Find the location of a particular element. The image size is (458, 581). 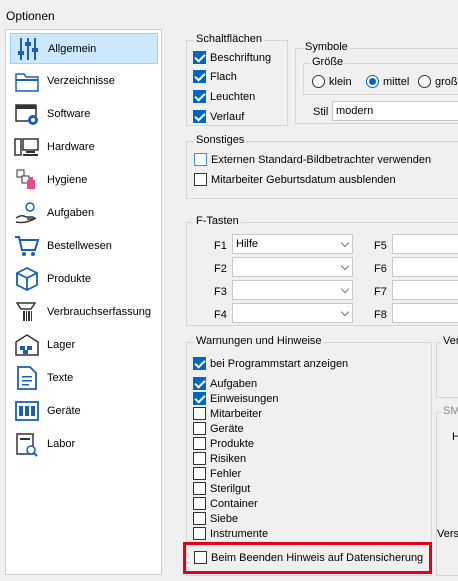

warehouse-icon is located at coordinates (27, 345).